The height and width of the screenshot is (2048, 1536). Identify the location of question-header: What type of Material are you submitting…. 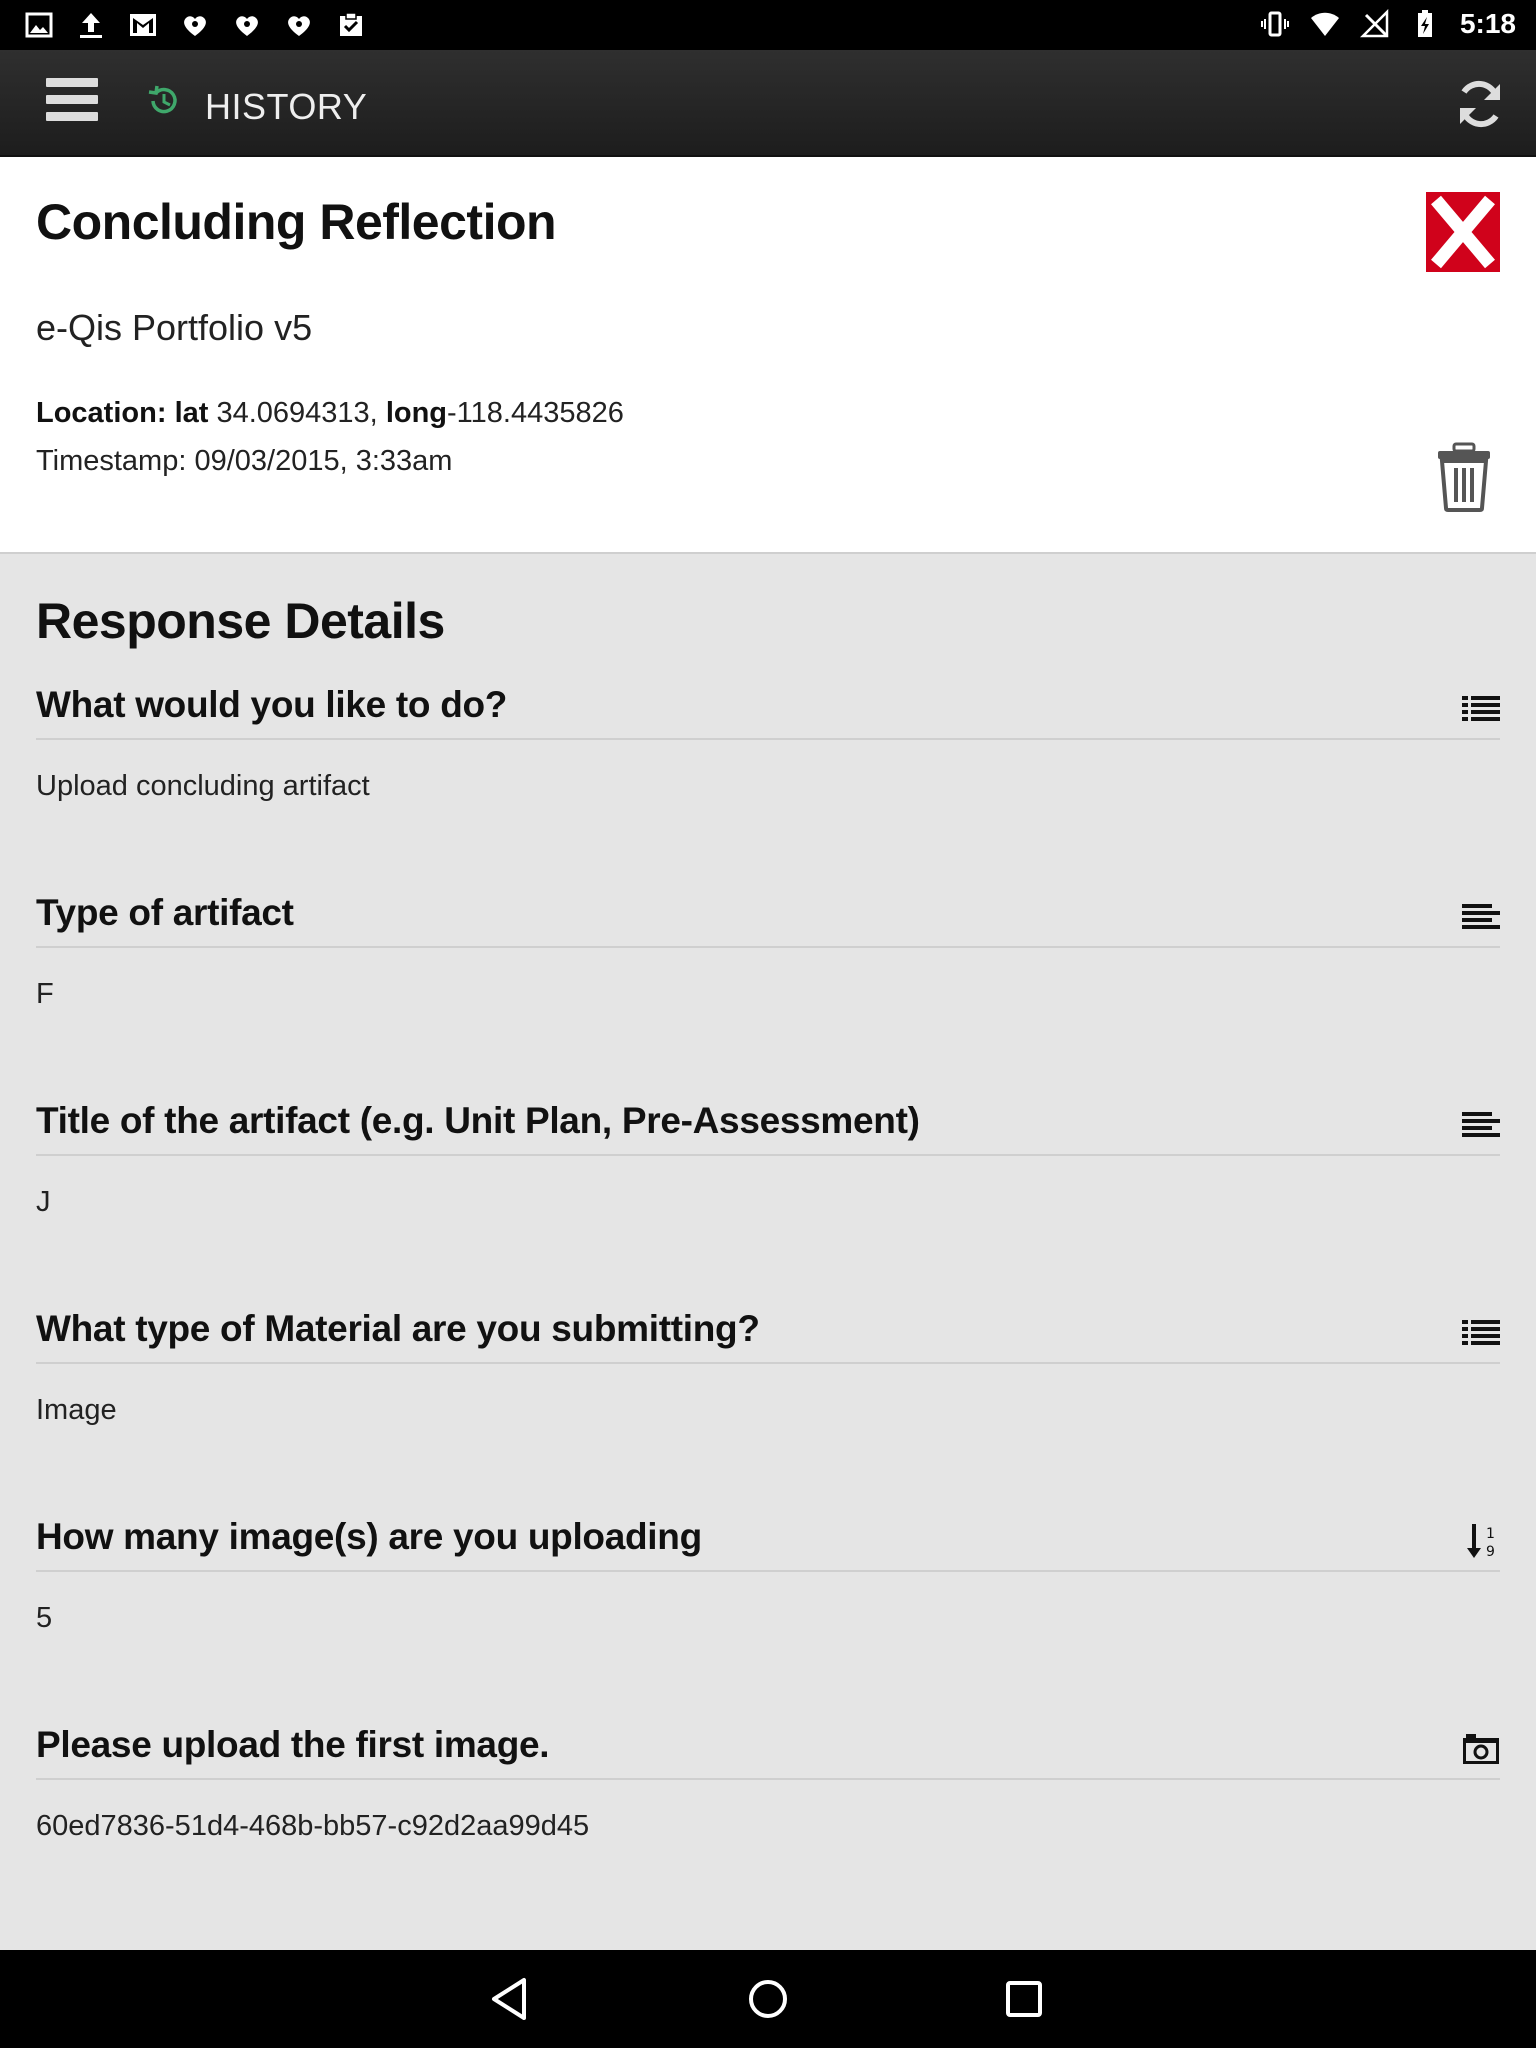
(768, 1325).